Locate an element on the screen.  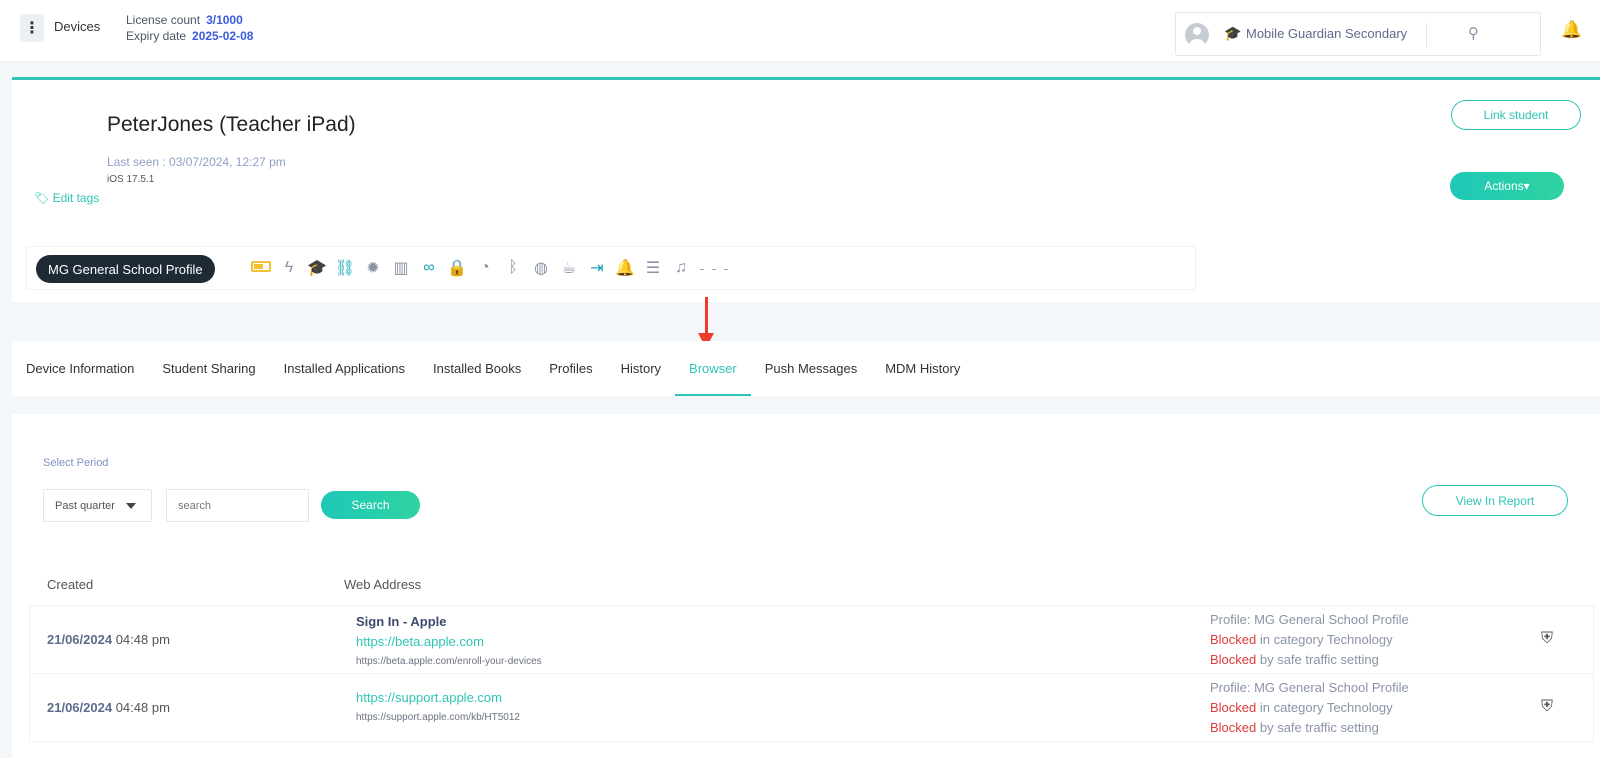
column-header-web-address: Web Address is located at coordinates (383, 584).